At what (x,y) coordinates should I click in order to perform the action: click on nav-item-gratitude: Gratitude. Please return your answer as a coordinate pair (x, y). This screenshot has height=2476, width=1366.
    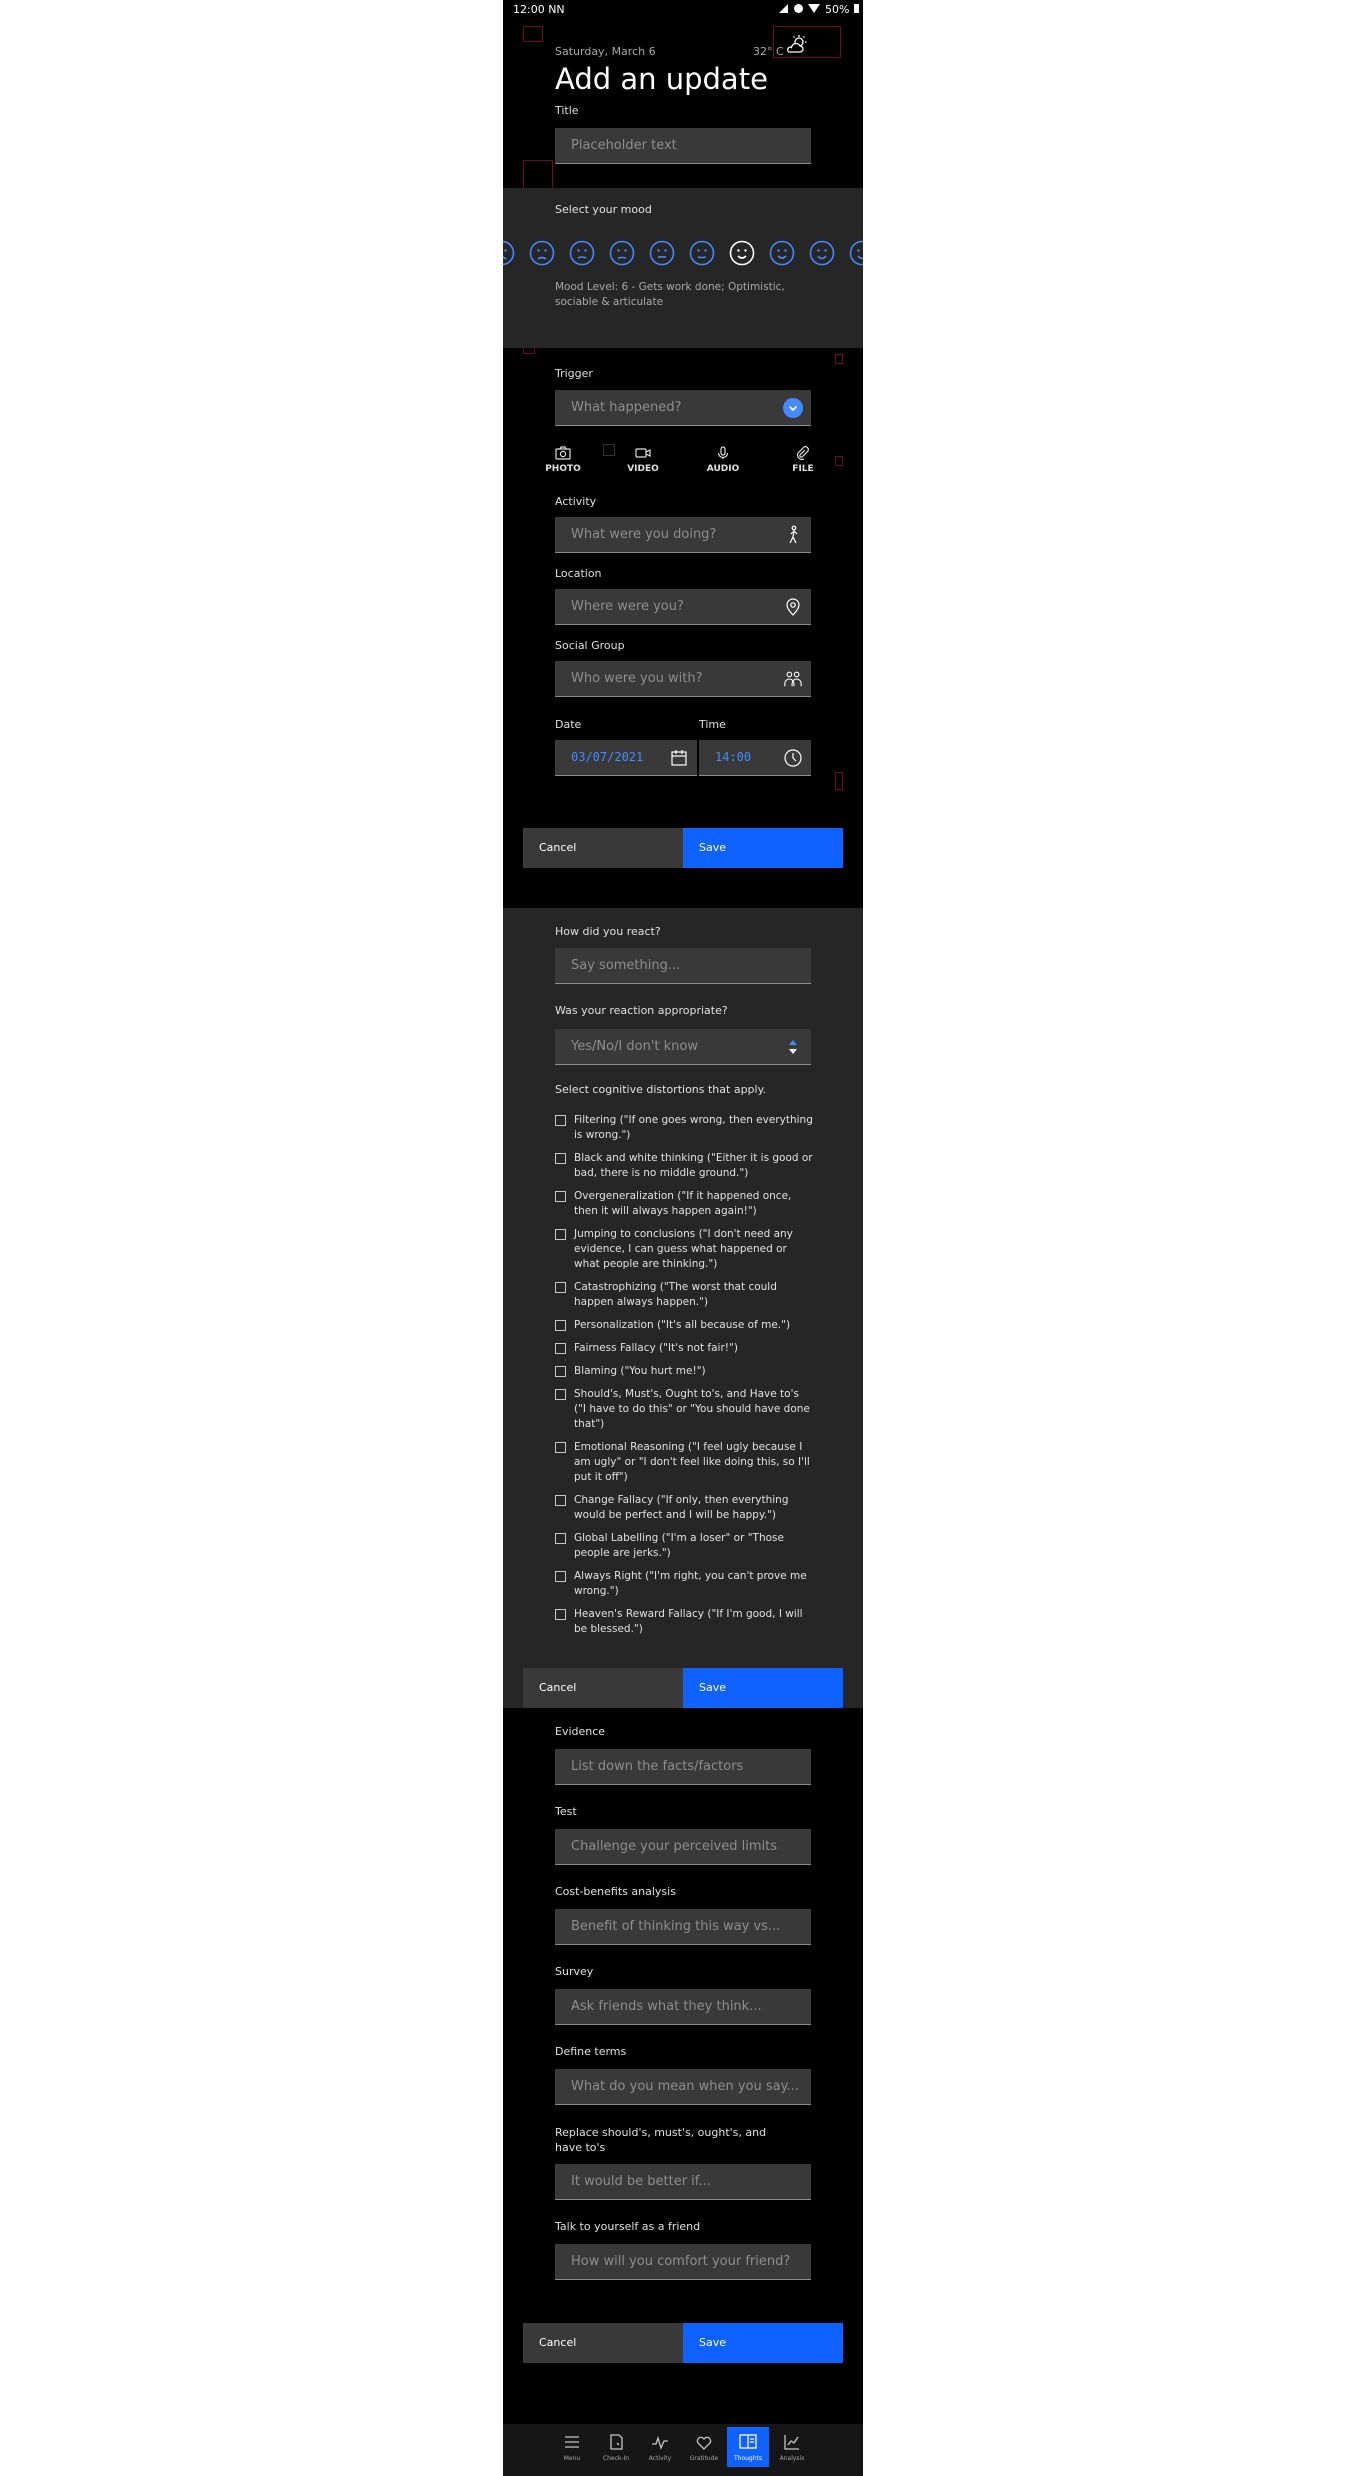
    Looking at the image, I should click on (704, 2447).